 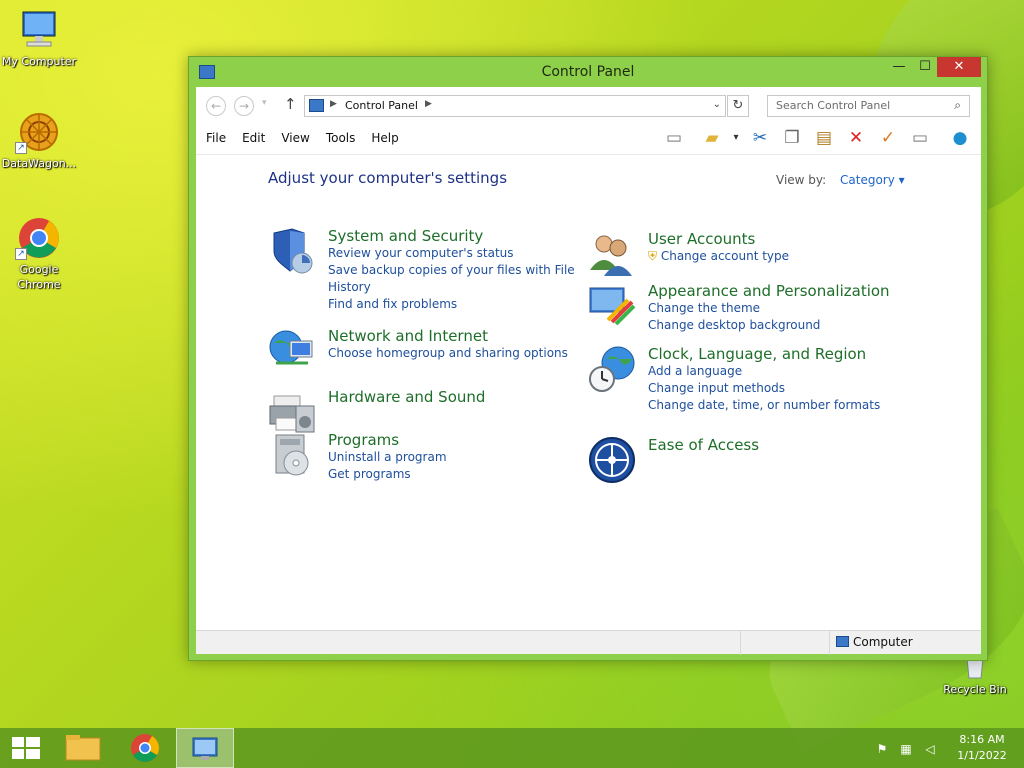 I want to click on link-change-account-type-label: Change account type, so click(x=725, y=256).